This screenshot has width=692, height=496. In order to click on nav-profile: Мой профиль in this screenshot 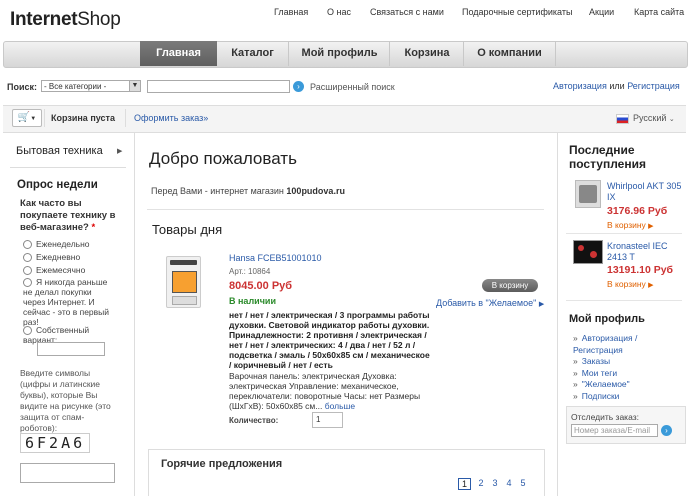, I will do `click(339, 53)`.